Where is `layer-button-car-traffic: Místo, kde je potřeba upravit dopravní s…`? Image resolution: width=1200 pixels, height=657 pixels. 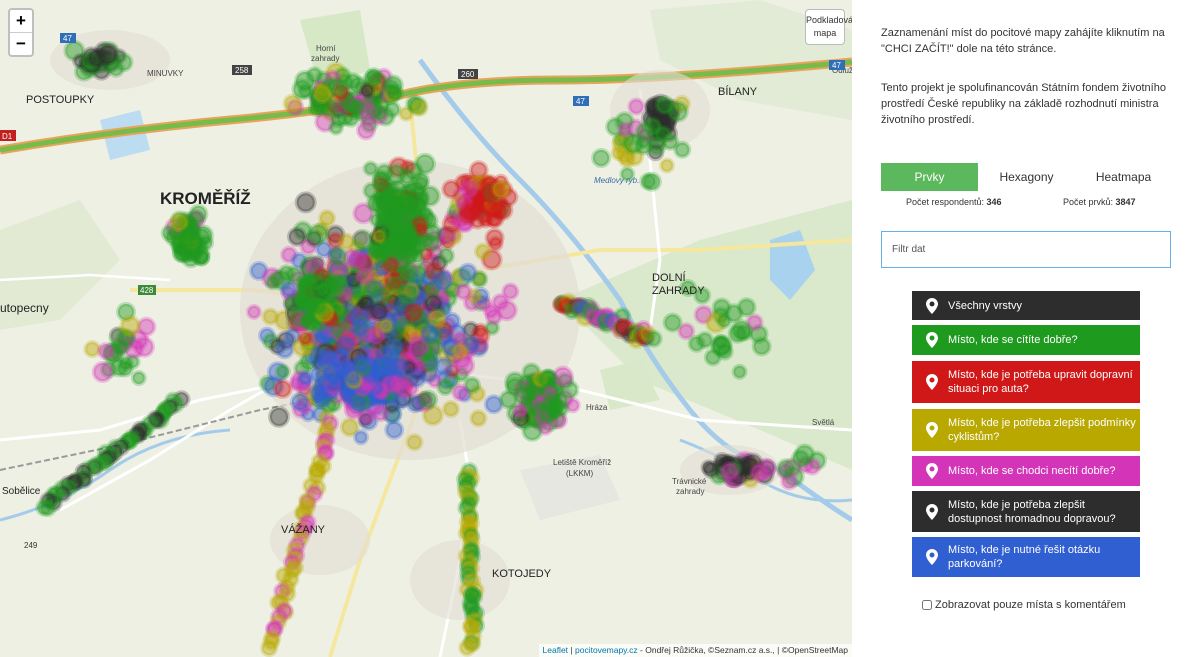
layer-button-car-traffic: Místo, kde je potřeba upravit dopravní s… is located at coordinates (1026, 382).